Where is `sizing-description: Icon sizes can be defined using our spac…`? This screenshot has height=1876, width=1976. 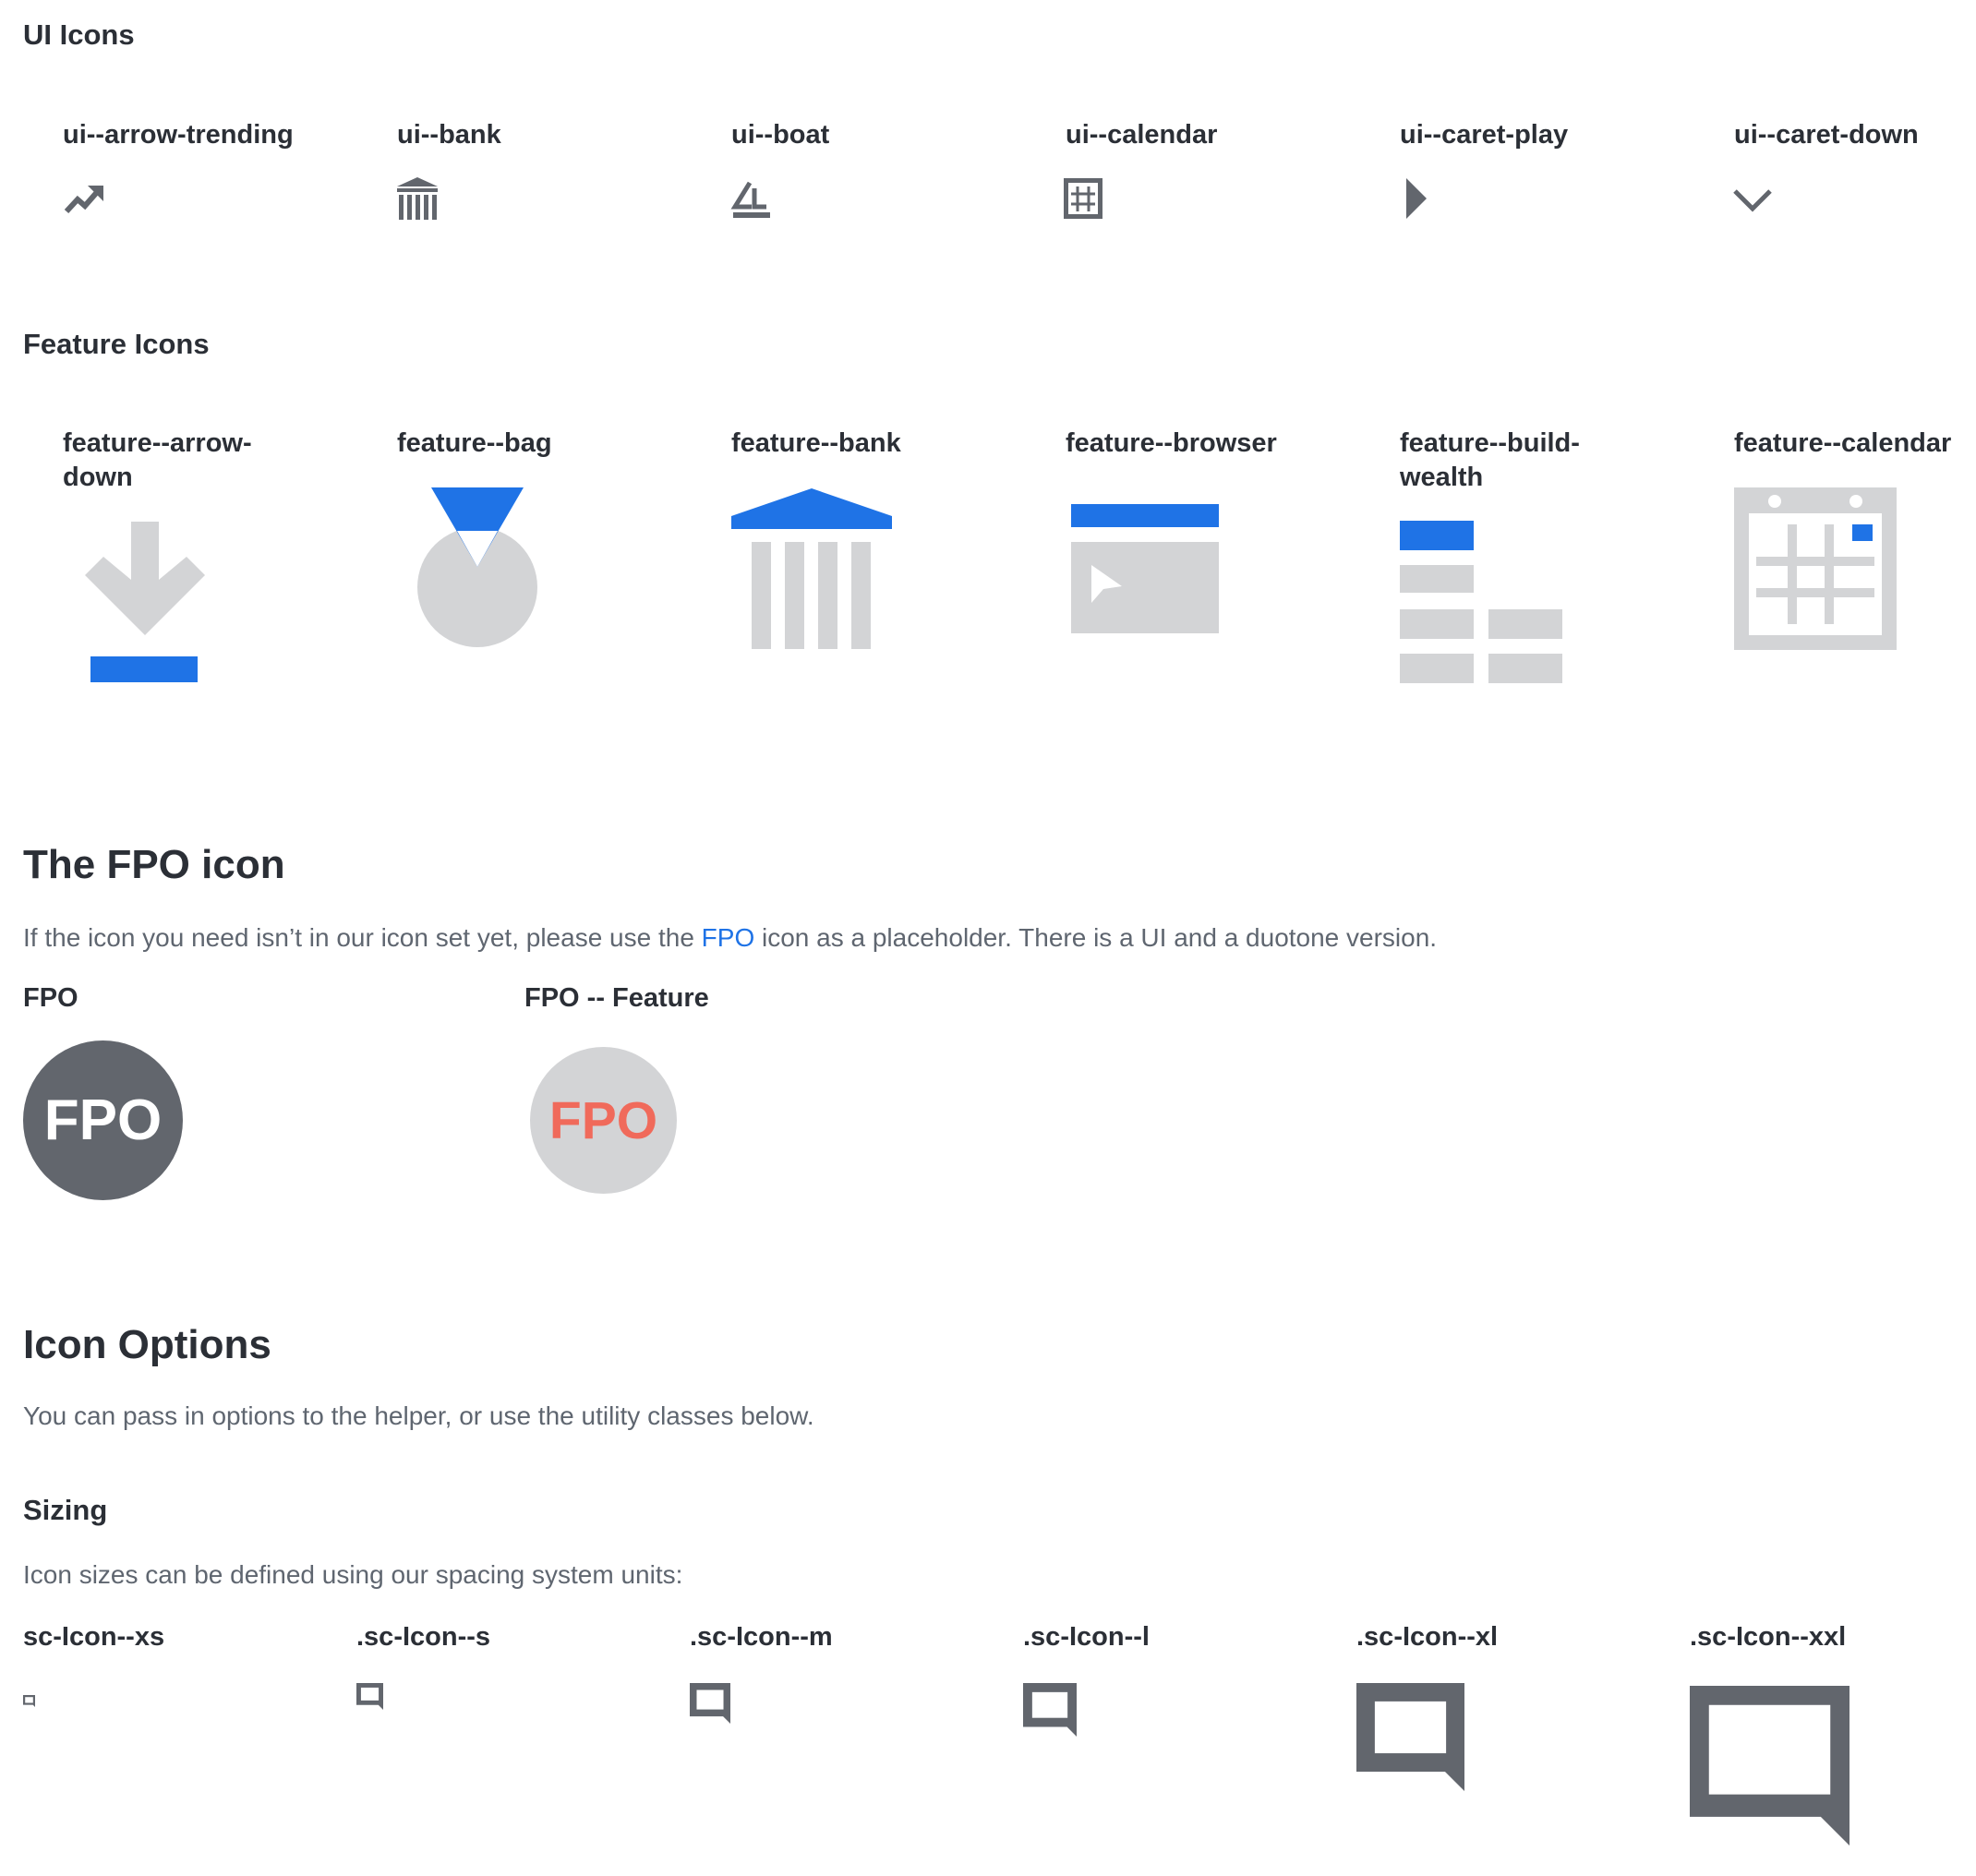
sizing-description: Icon sizes can be defined using our spac… is located at coordinates (353, 1574).